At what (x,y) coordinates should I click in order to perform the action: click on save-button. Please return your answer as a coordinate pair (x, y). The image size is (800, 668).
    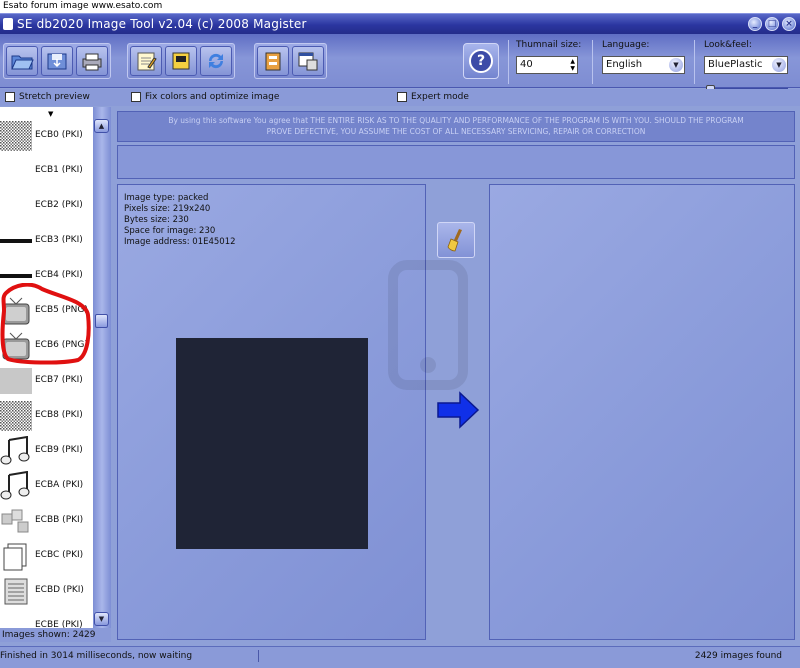
    Looking at the image, I should click on (57, 61).